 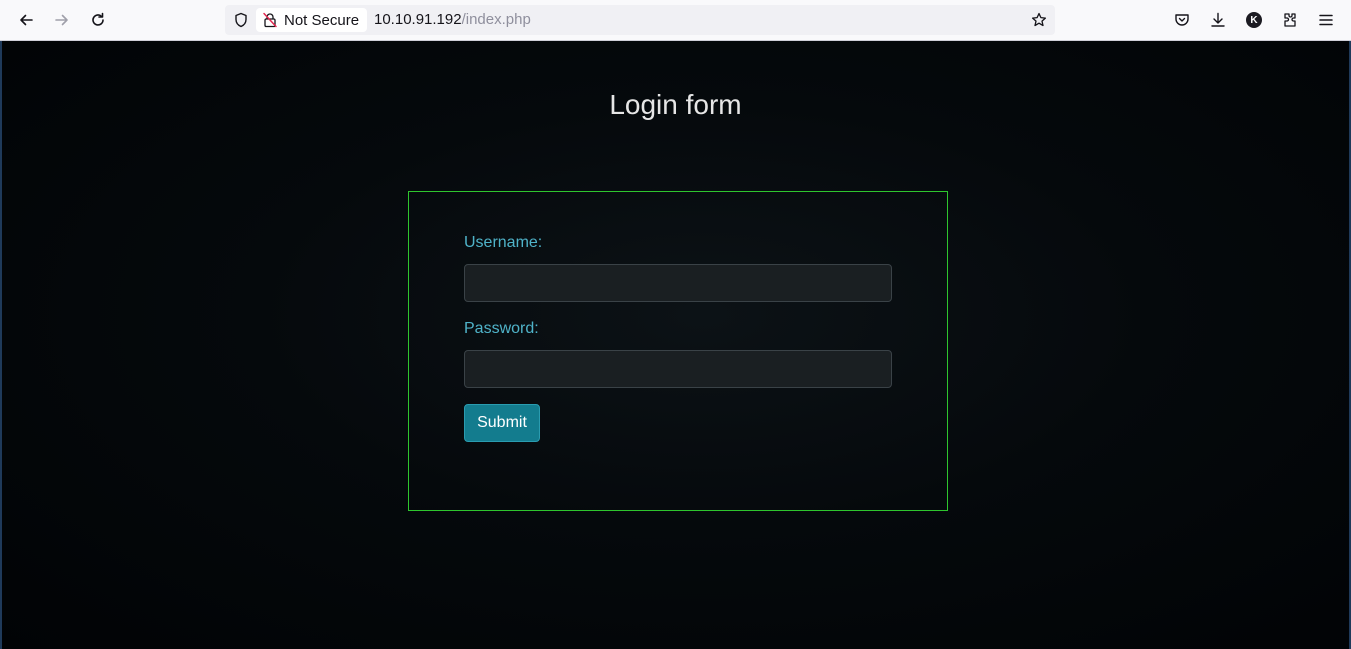 What do you see at coordinates (678, 369) in the screenshot?
I see `password-input` at bounding box center [678, 369].